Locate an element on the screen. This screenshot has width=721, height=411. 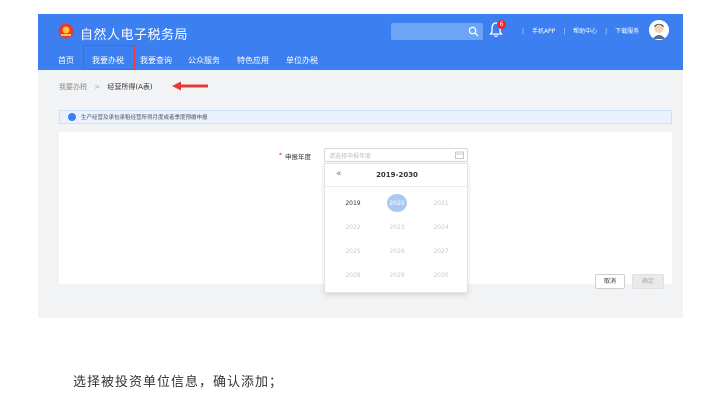
year-cell: 2028 is located at coordinates (353, 275).